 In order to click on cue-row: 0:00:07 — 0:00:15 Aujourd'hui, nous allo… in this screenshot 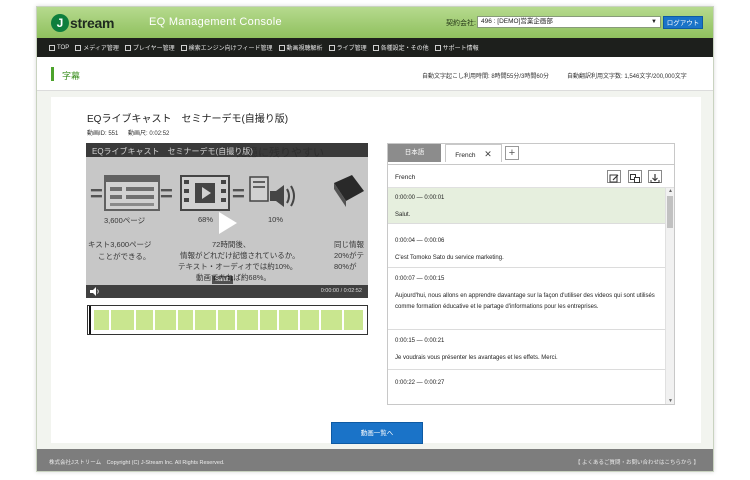, I will do `click(526, 299)`.